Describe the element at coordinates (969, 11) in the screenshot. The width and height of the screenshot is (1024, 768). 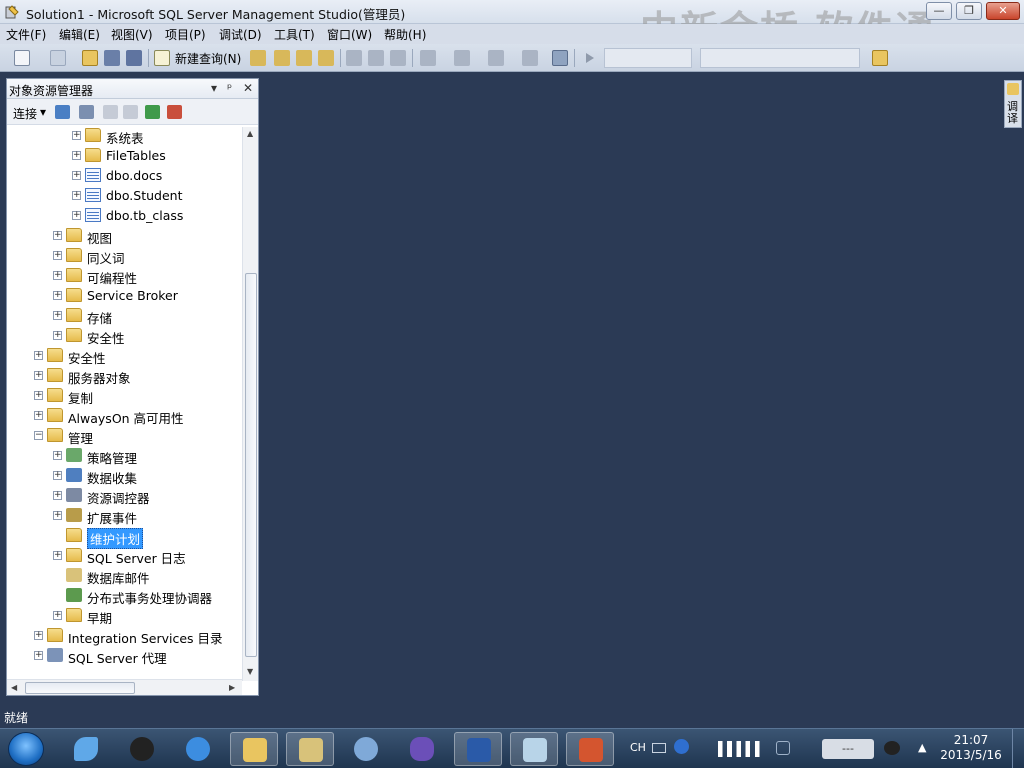
I see `maximize-button: ❐` at that location.